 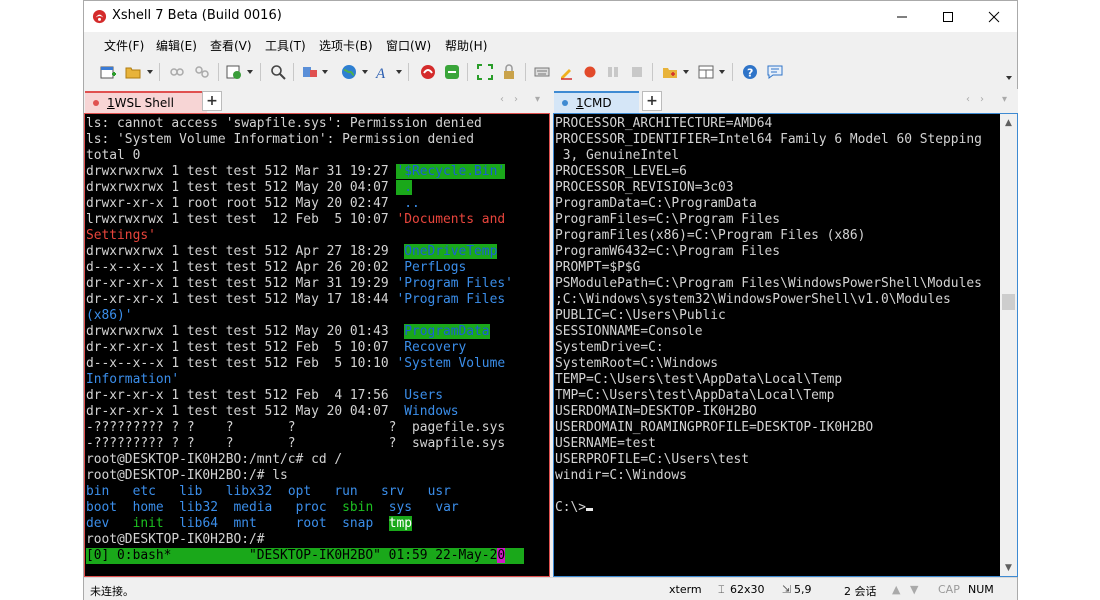 What do you see at coordinates (365, 72) in the screenshot?
I see `globe-dropdown-caret` at bounding box center [365, 72].